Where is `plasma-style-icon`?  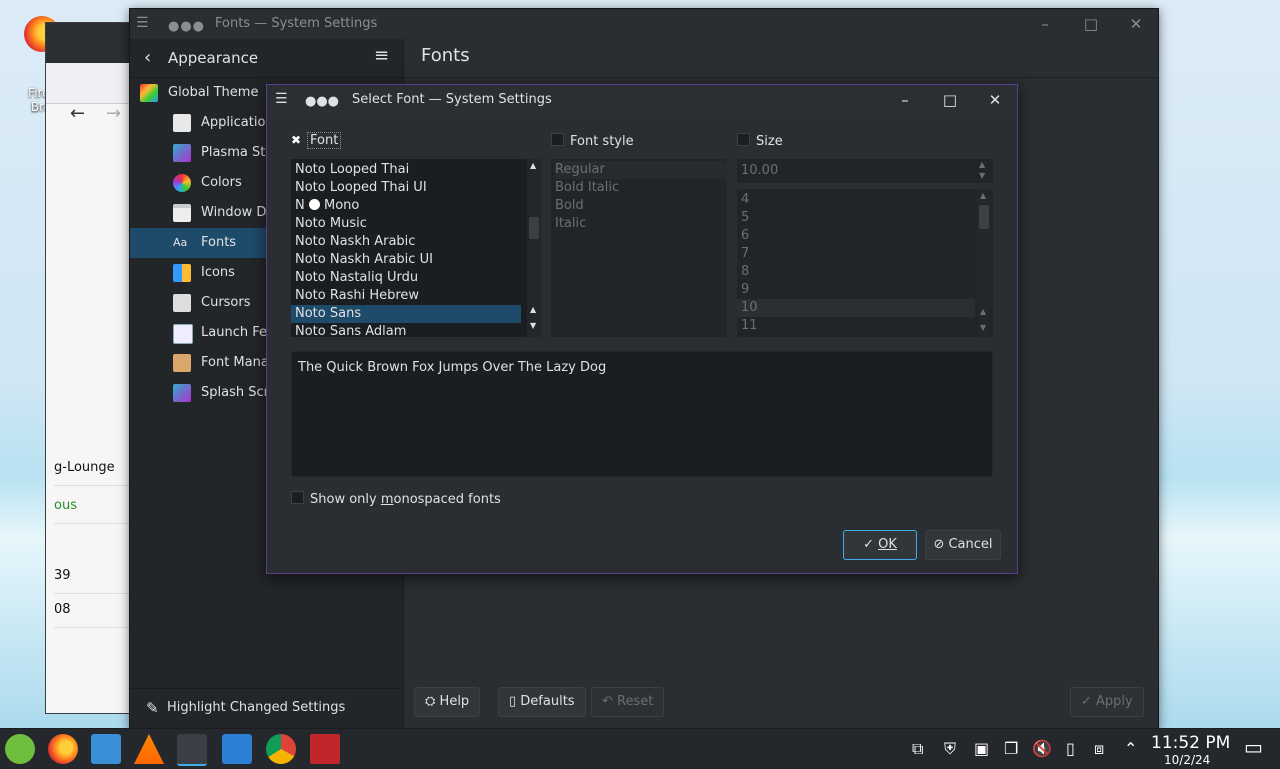
plasma-style-icon is located at coordinates (182, 153).